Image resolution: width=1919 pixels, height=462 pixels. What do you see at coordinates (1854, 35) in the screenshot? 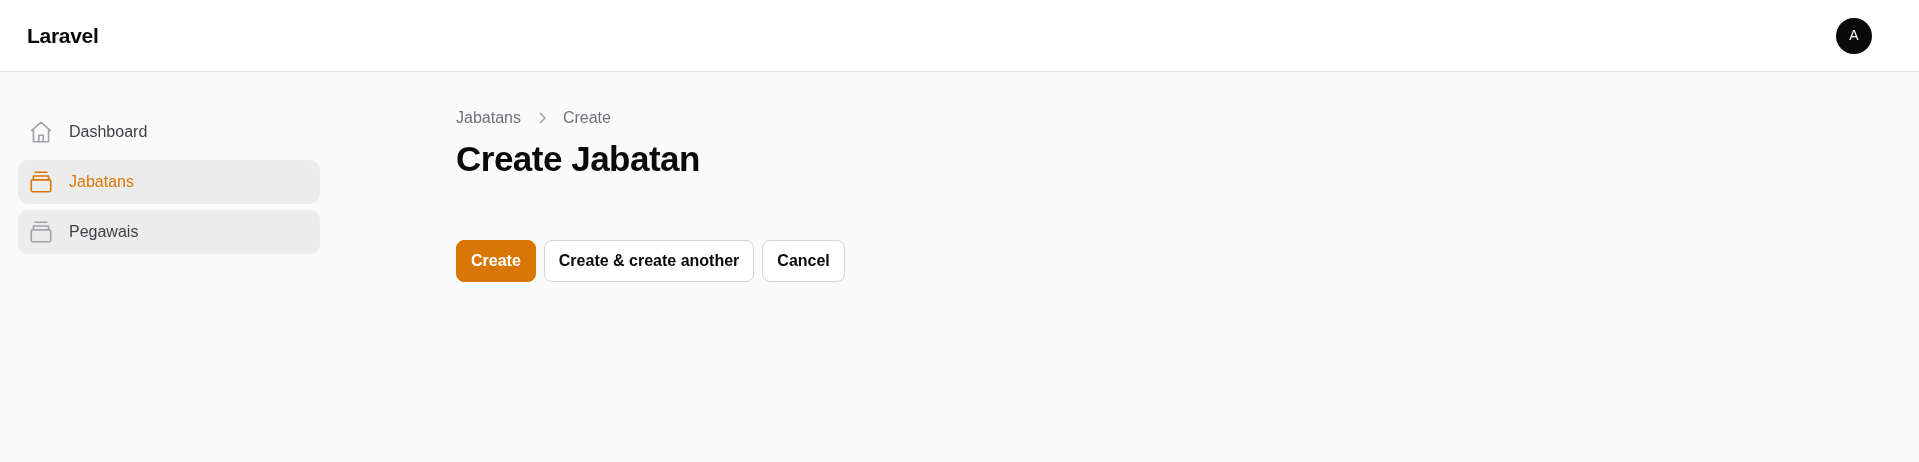
I see `user-avatar: A` at bounding box center [1854, 35].